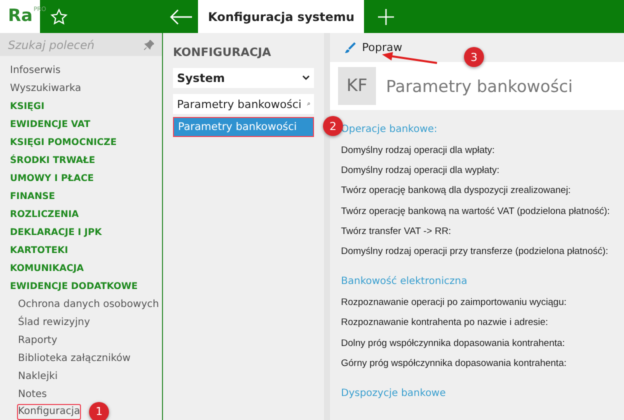 The image size is (624, 420). I want to click on sidebar-item: UMOWY I PŁACE, so click(52, 179).